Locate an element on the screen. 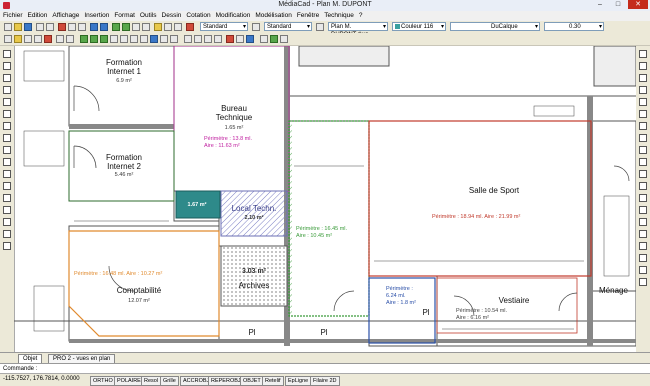 The width and height of the screenshot is (650, 386). polygon-icon is located at coordinates (7, 90).